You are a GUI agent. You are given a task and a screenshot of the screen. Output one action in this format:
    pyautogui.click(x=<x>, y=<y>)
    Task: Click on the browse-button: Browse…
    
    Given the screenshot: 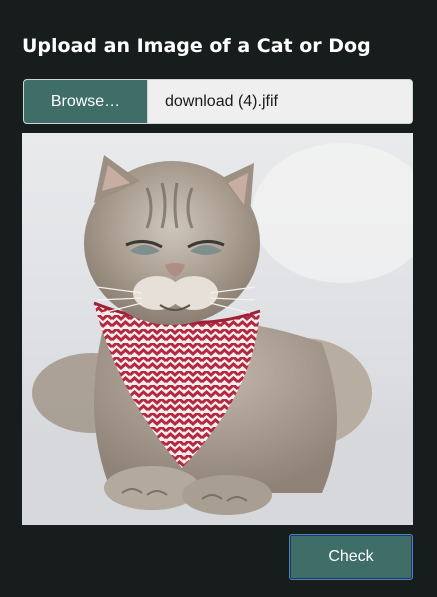 What is the action you would take?
    pyautogui.click(x=86, y=101)
    